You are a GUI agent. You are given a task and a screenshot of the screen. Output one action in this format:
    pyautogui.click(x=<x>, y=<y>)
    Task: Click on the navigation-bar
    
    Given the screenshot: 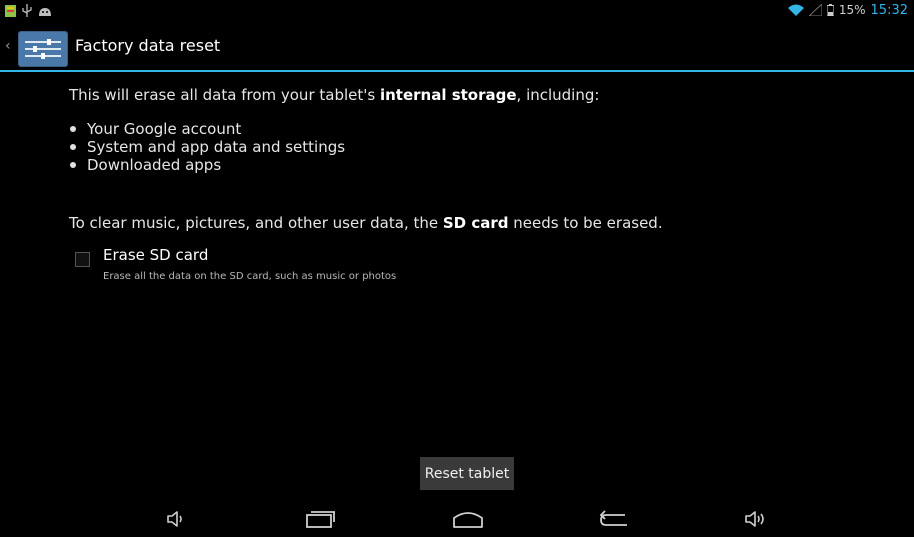 What is the action you would take?
    pyautogui.click(x=457, y=518)
    